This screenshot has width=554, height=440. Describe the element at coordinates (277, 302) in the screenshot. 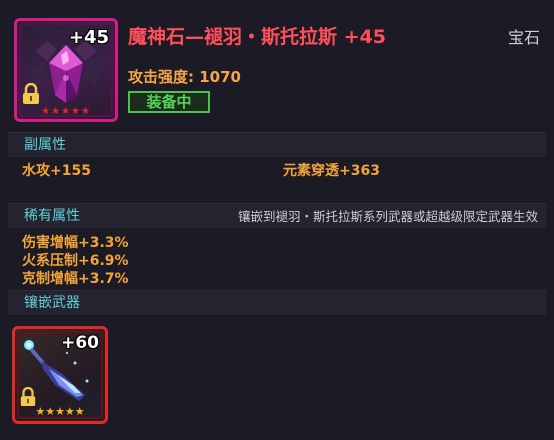

I see `socket-weapon-header: 镶嵌武器` at that location.